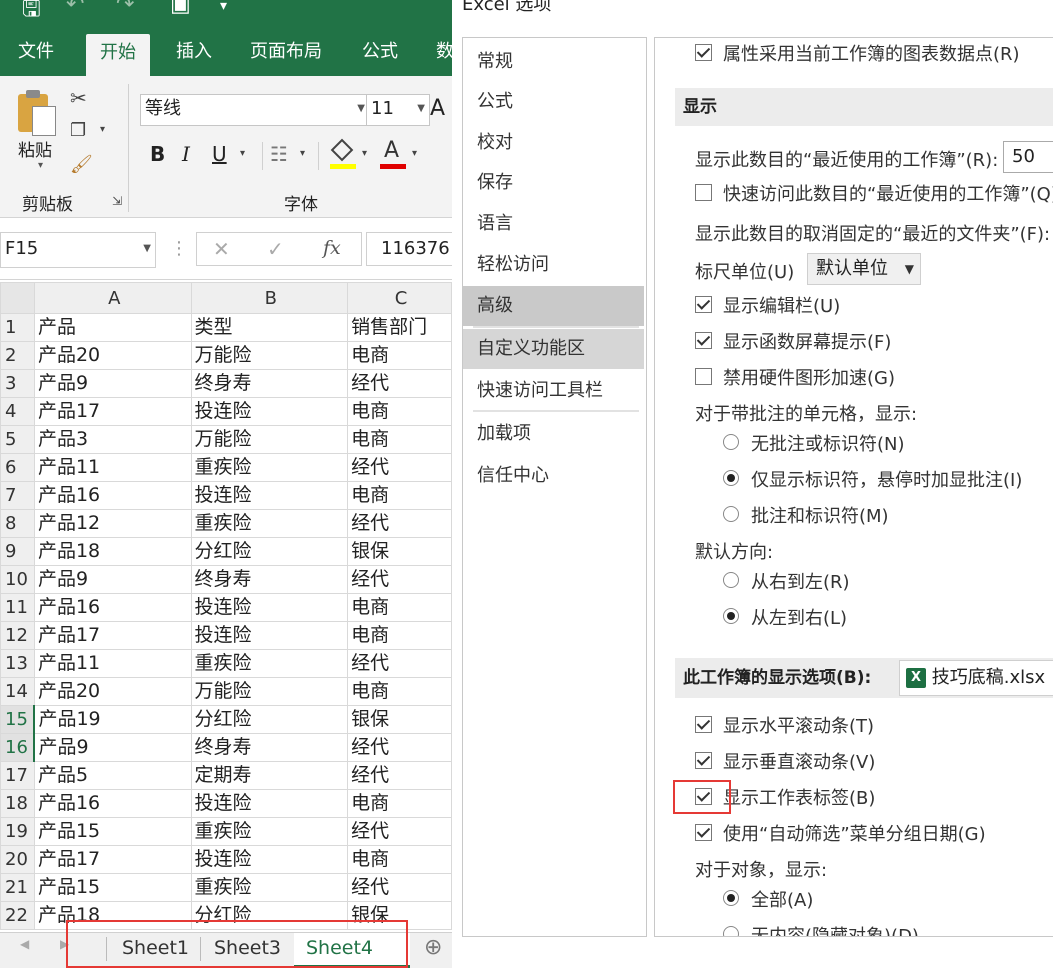  What do you see at coordinates (437, 108) in the screenshot?
I see `grow-font-button: A` at bounding box center [437, 108].